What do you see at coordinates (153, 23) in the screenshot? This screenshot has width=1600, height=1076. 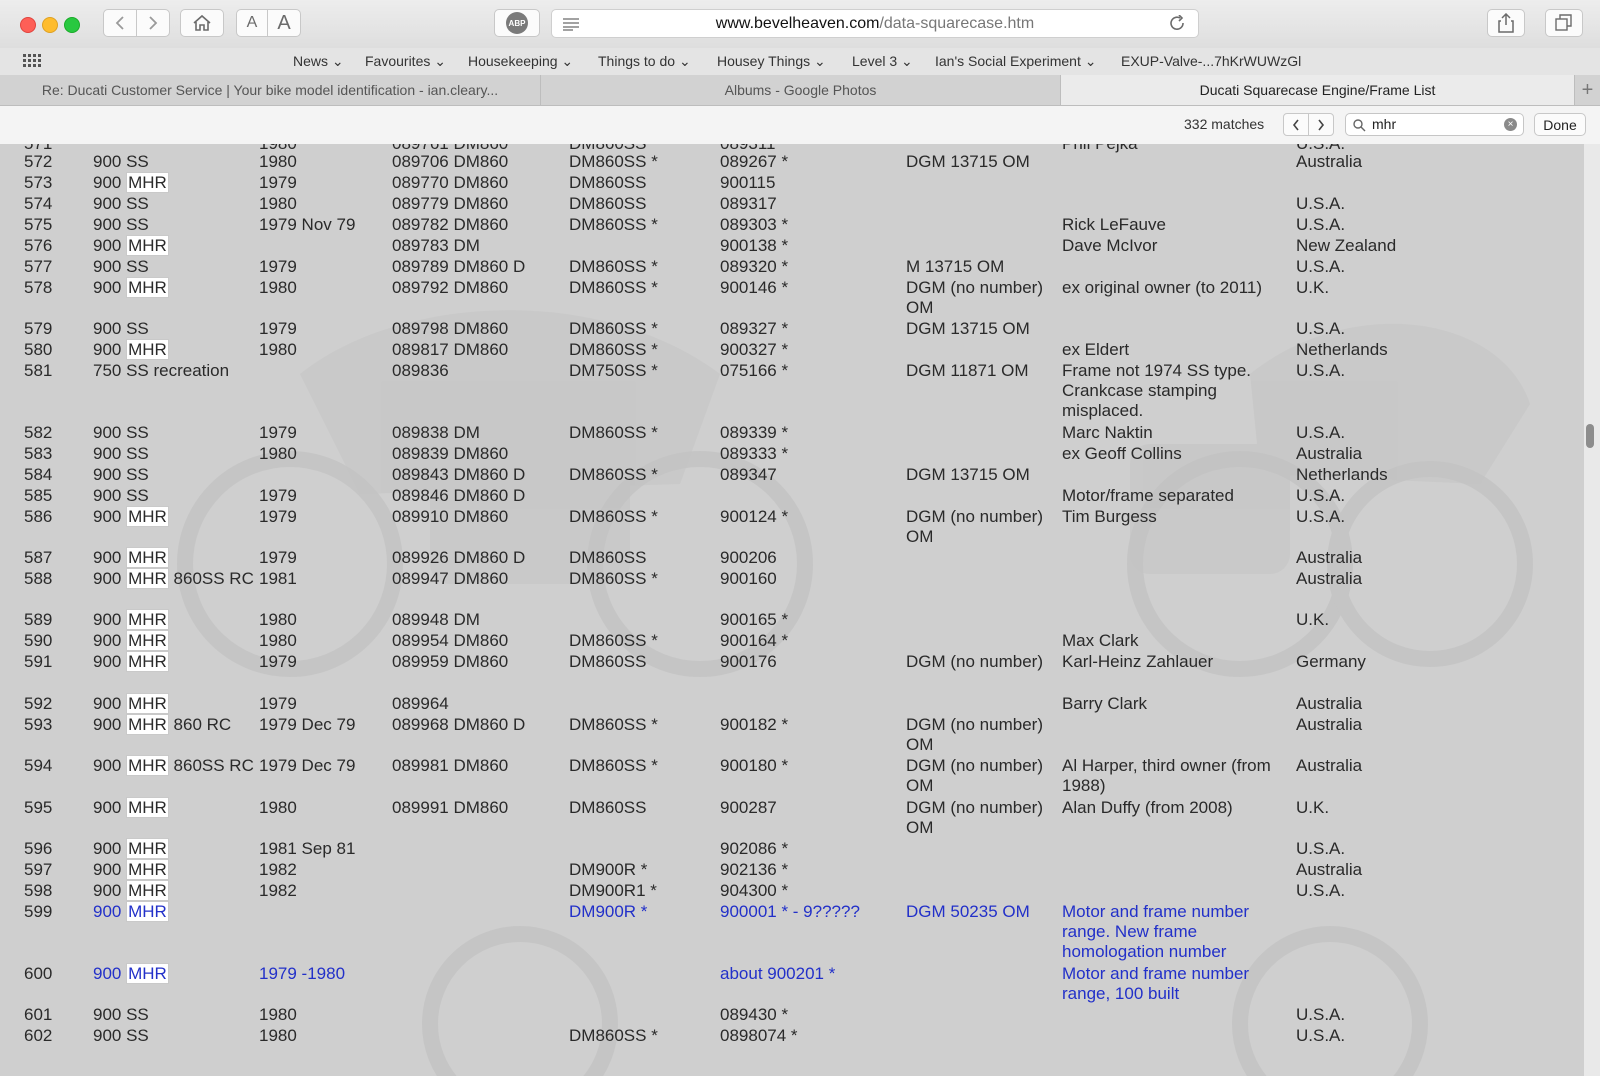 I see `forward-button` at bounding box center [153, 23].